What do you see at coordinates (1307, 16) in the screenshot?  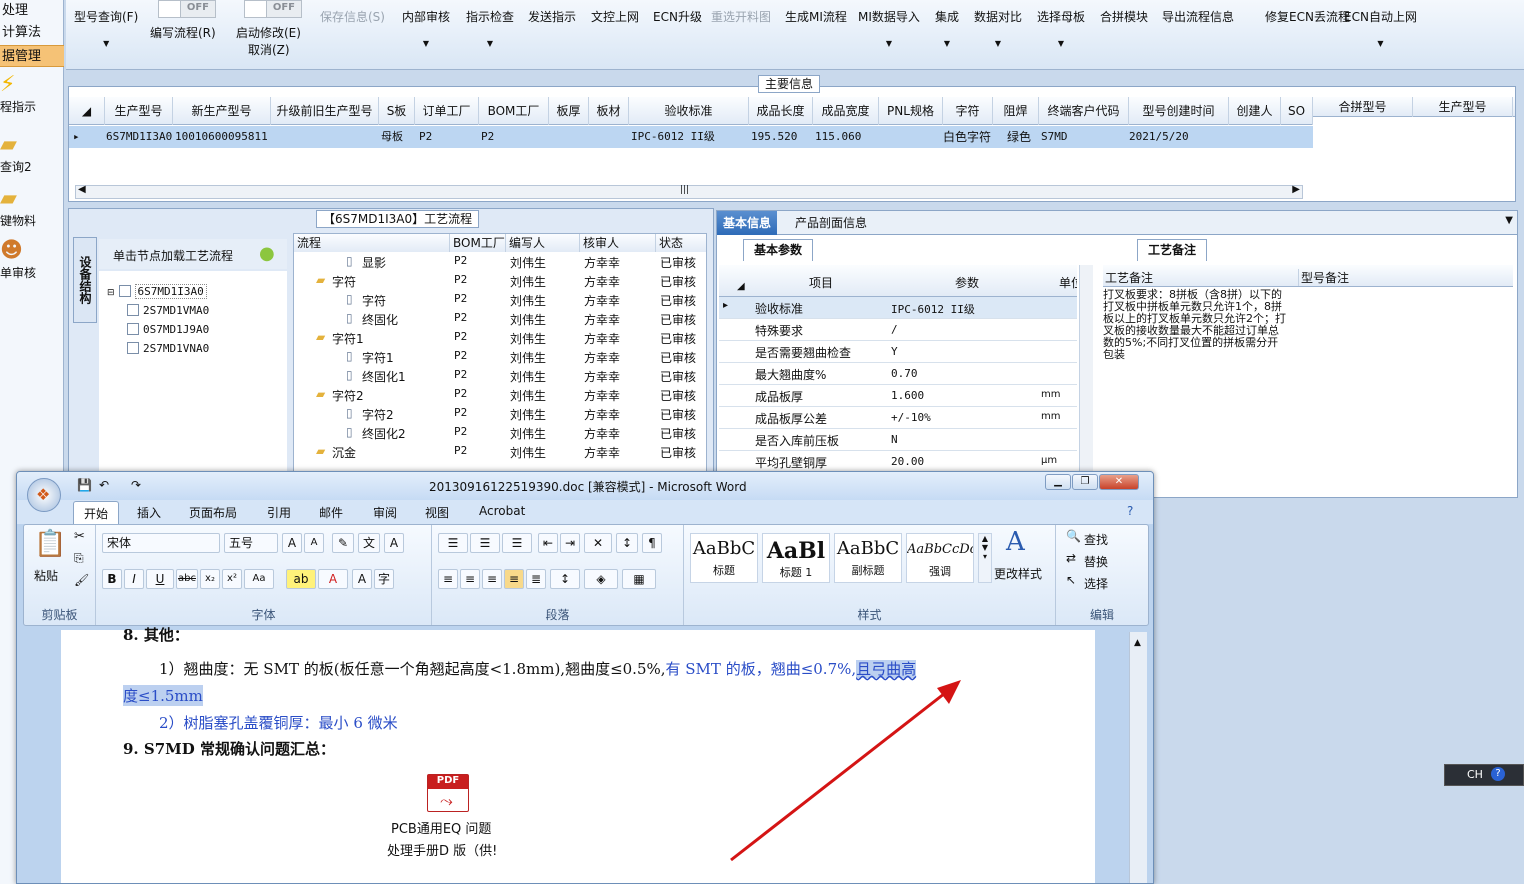 I see `fix-ecn-button: 修复ECN丢流程` at bounding box center [1307, 16].